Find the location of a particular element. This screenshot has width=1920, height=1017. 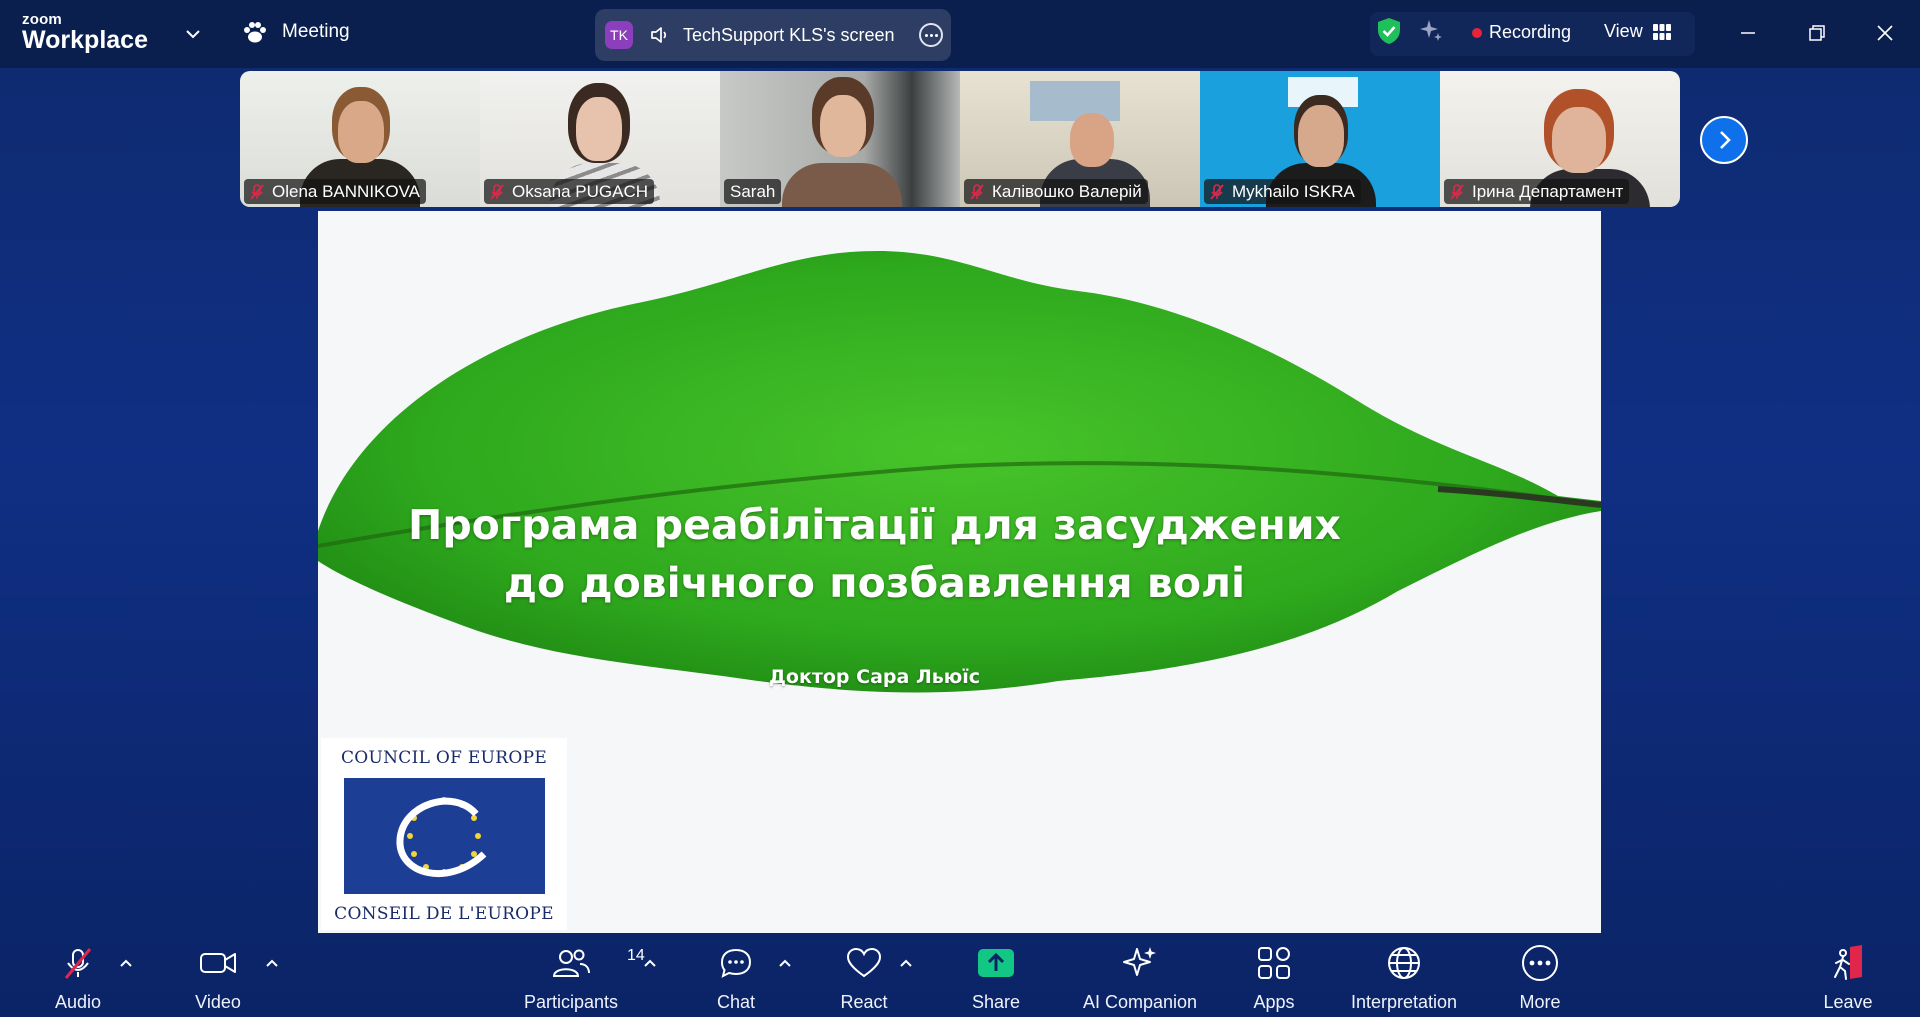

heart-icon is located at coordinates (864, 962).